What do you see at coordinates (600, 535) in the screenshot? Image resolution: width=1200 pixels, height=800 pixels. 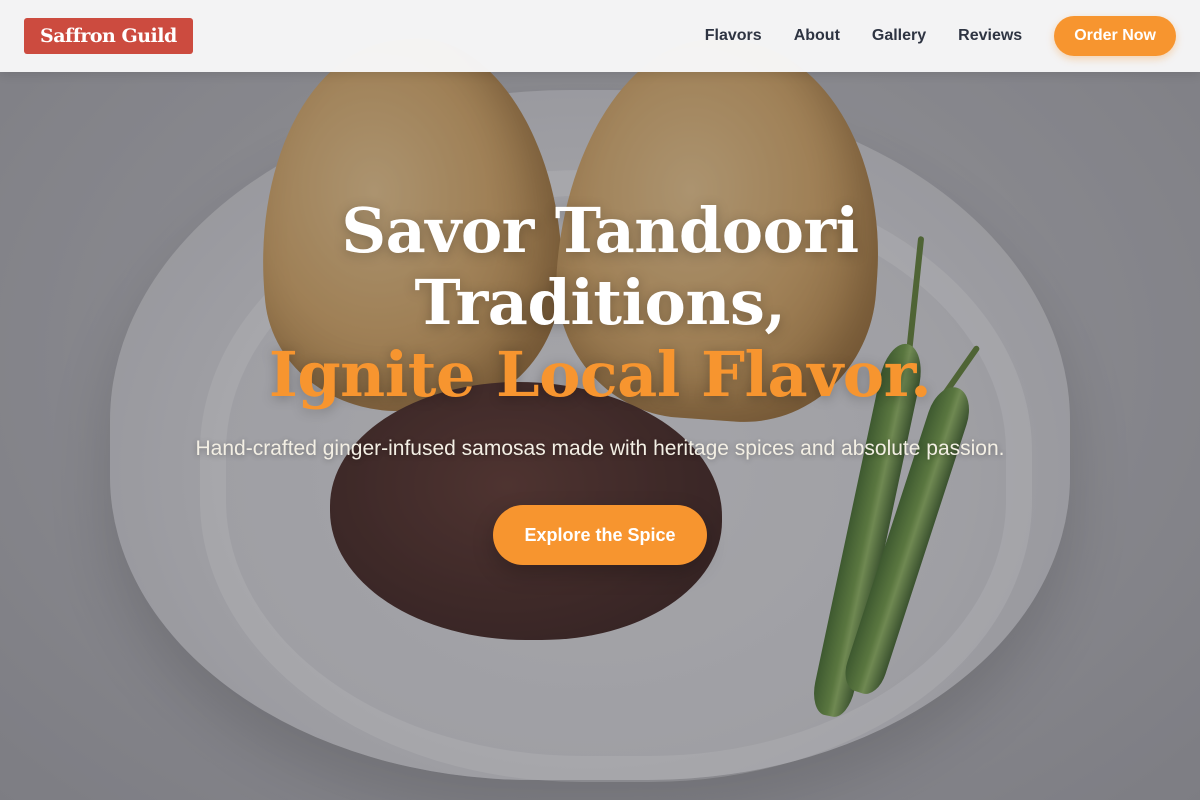 I see `explore-the-spice-button: Explore the Spice` at bounding box center [600, 535].